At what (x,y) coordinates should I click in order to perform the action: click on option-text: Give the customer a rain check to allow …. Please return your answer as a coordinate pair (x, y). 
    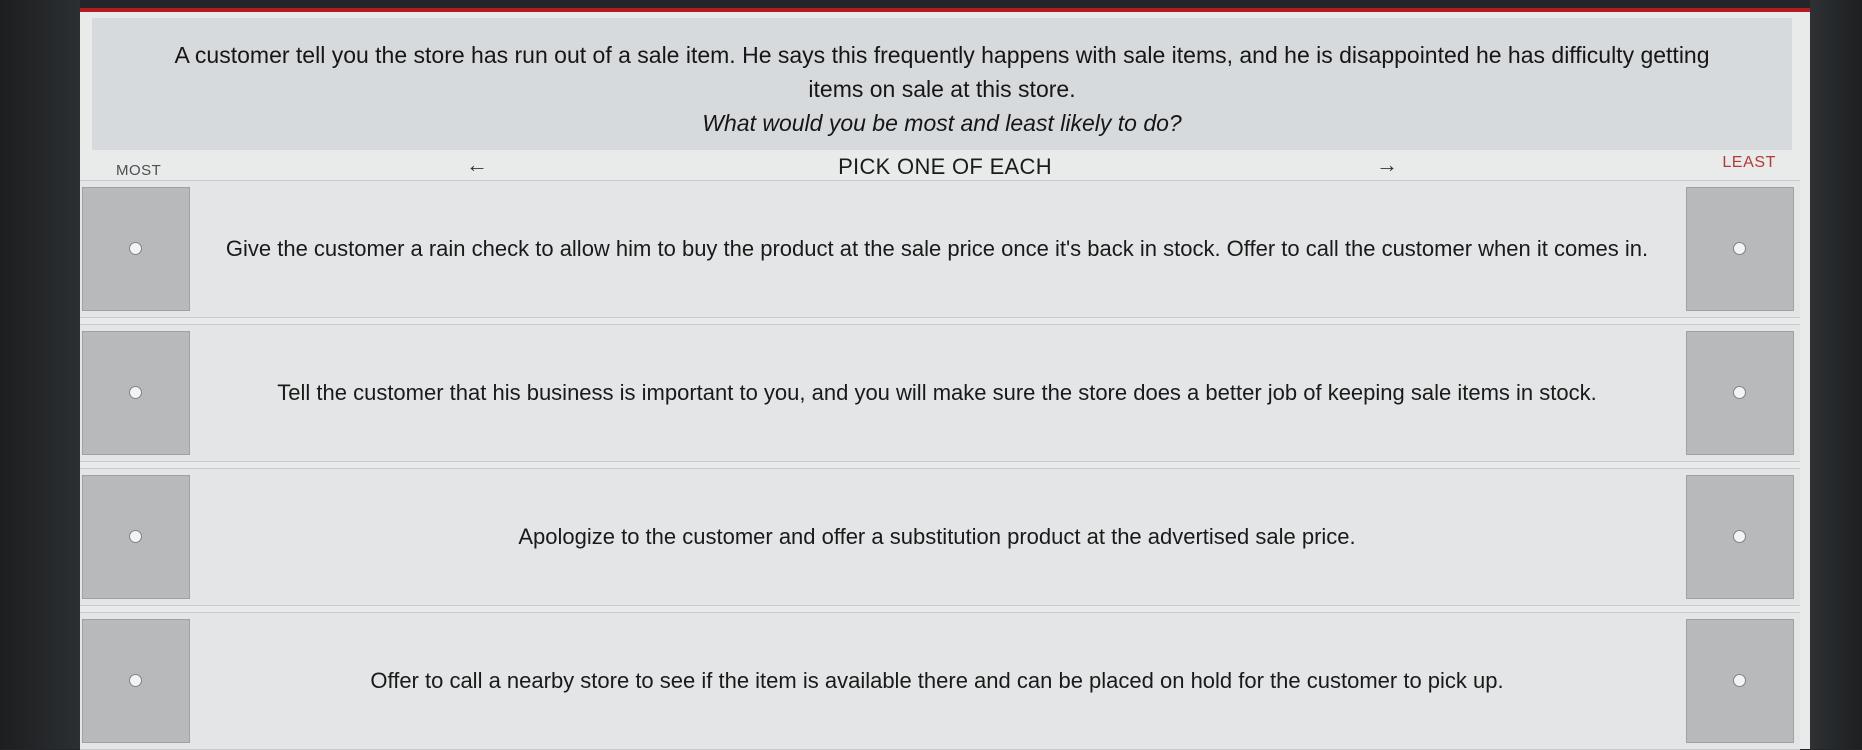
    Looking at the image, I should click on (937, 248).